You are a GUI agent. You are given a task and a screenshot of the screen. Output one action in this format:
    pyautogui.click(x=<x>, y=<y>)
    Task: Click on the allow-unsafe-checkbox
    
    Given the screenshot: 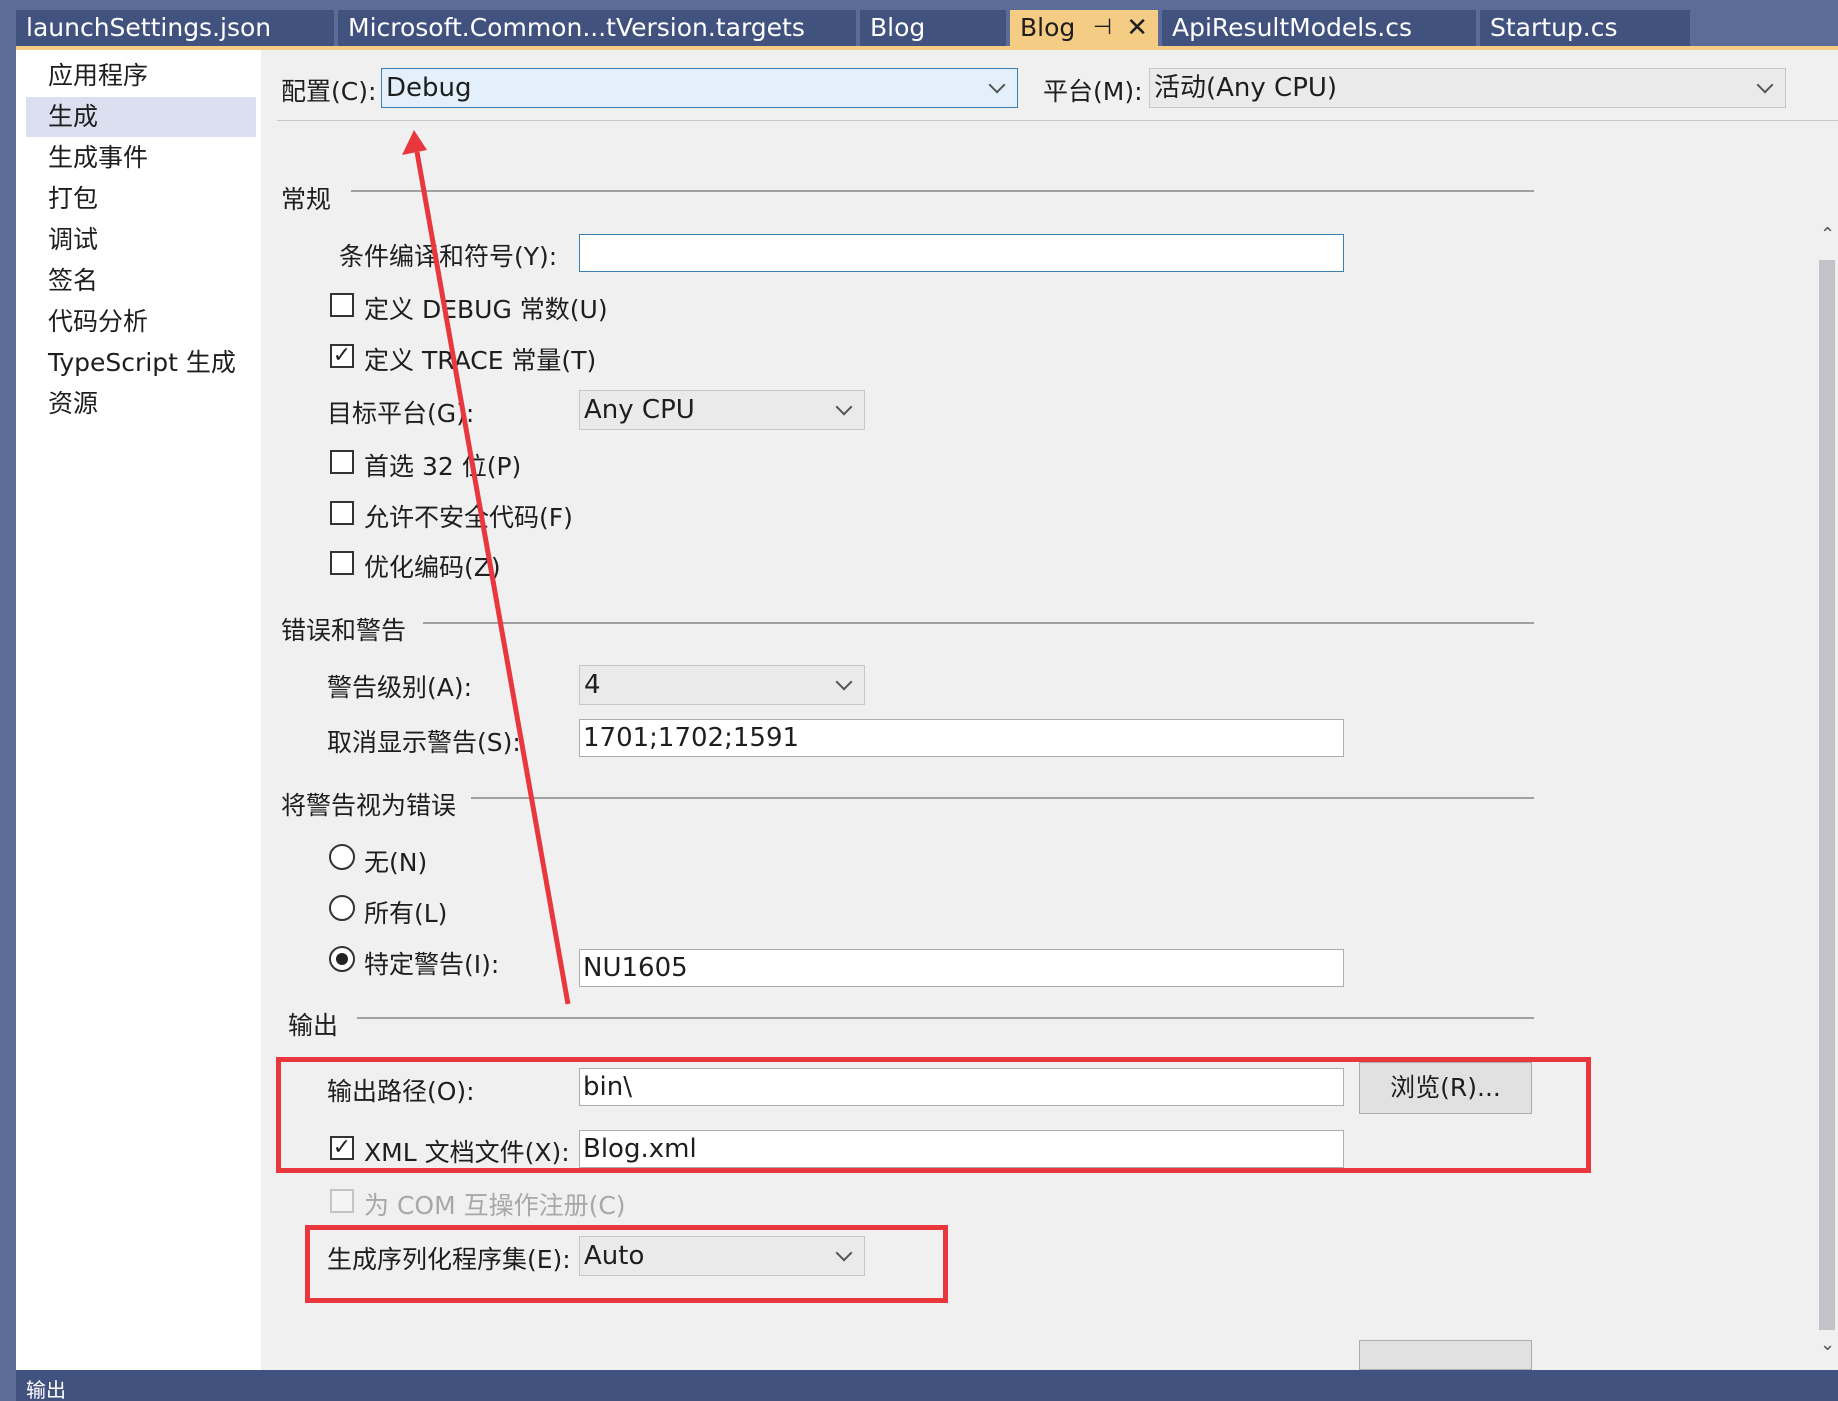 What is the action you would take?
    pyautogui.click(x=342, y=513)
    